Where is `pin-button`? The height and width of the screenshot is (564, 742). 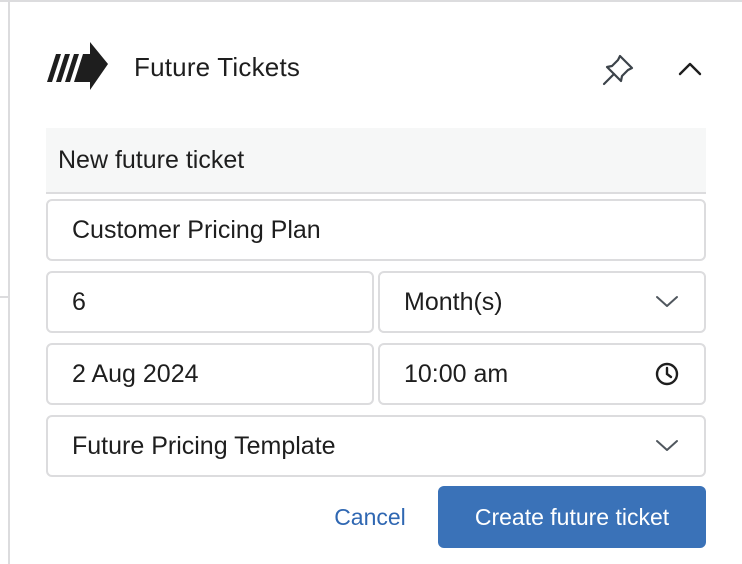
pin-button is located at coordinates (617, 70).